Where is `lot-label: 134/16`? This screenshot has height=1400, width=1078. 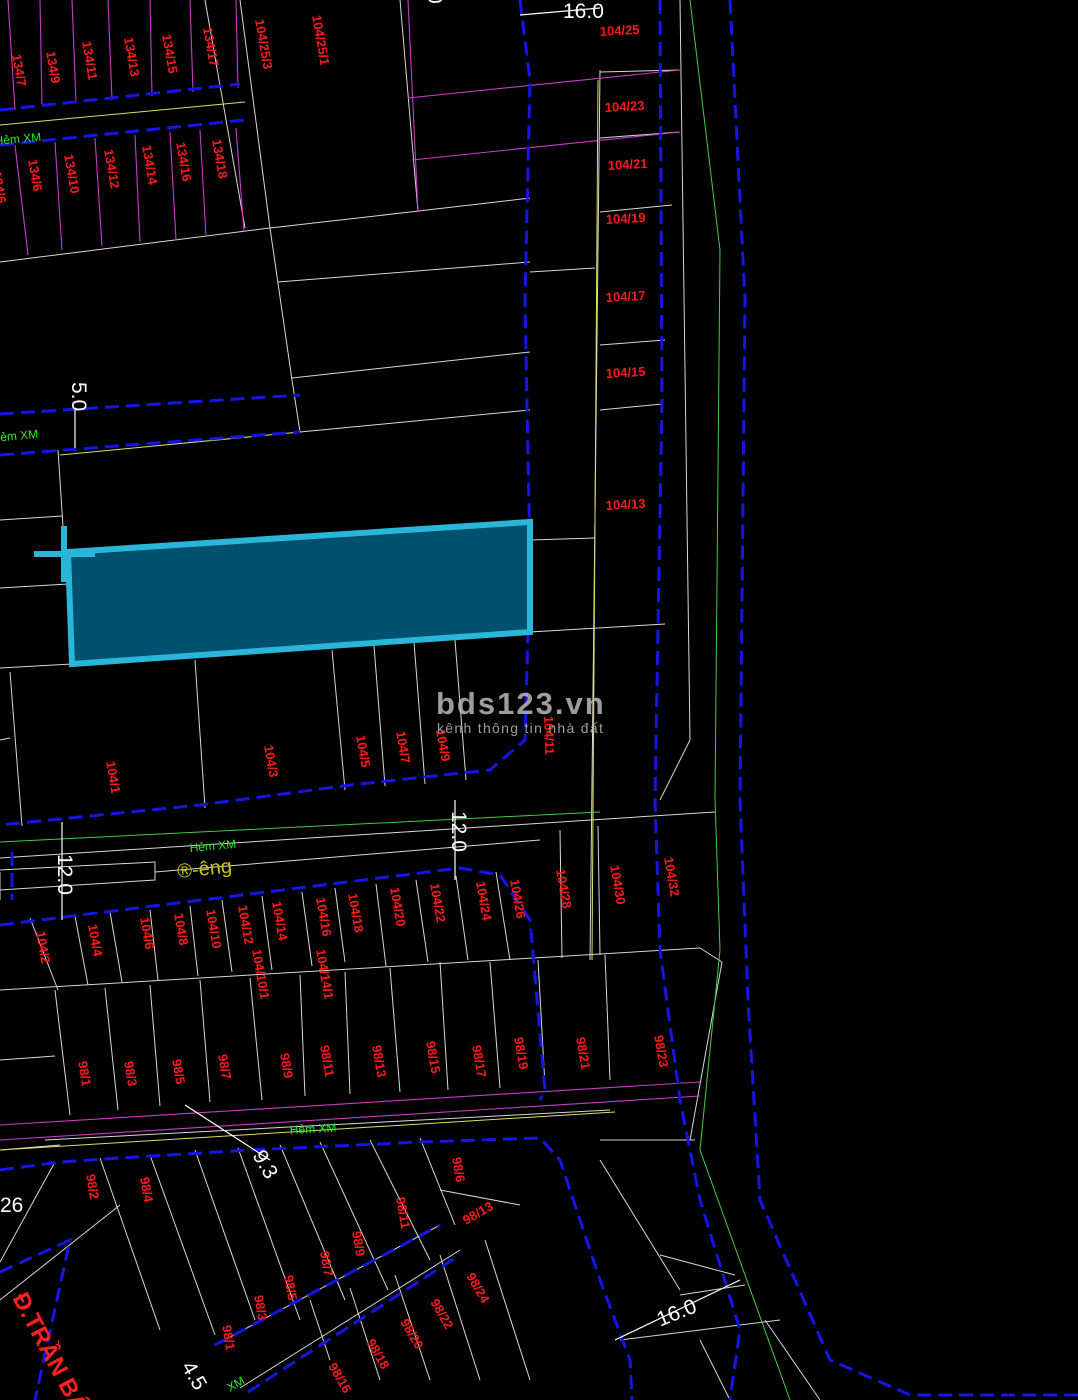 lot-label: 134/16 is located at coordinates (184, 162).